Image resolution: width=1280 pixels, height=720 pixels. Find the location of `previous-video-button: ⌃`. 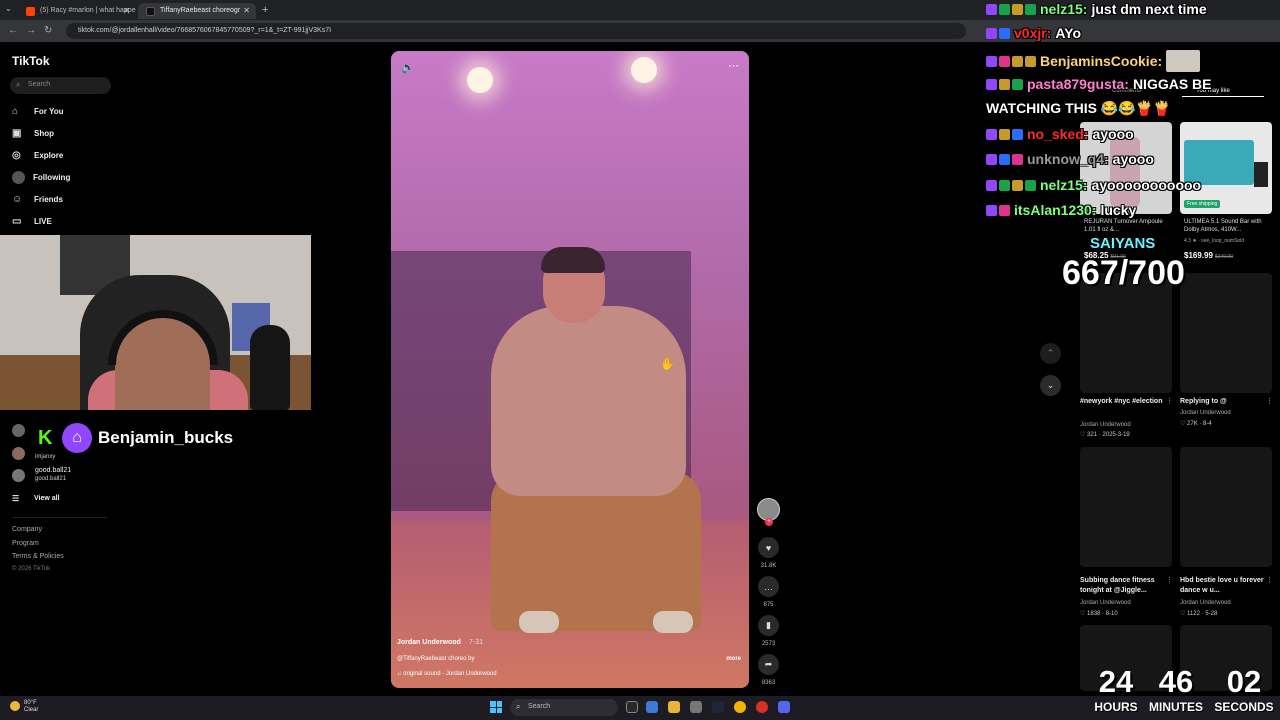

previous-video-button: ⌃ is located at coordinates (1050, 353).